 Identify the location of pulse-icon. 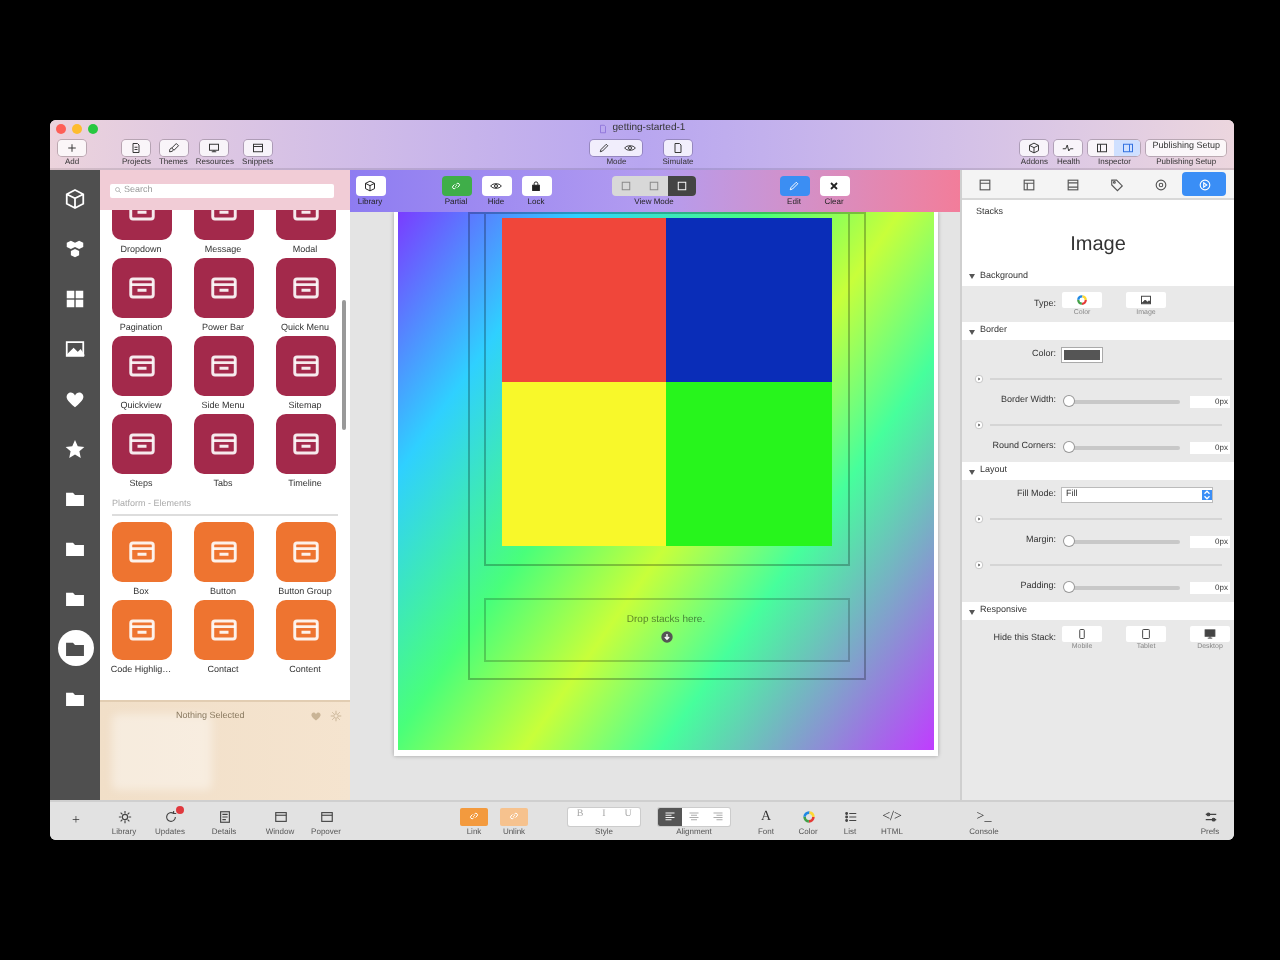
(1068, 147).